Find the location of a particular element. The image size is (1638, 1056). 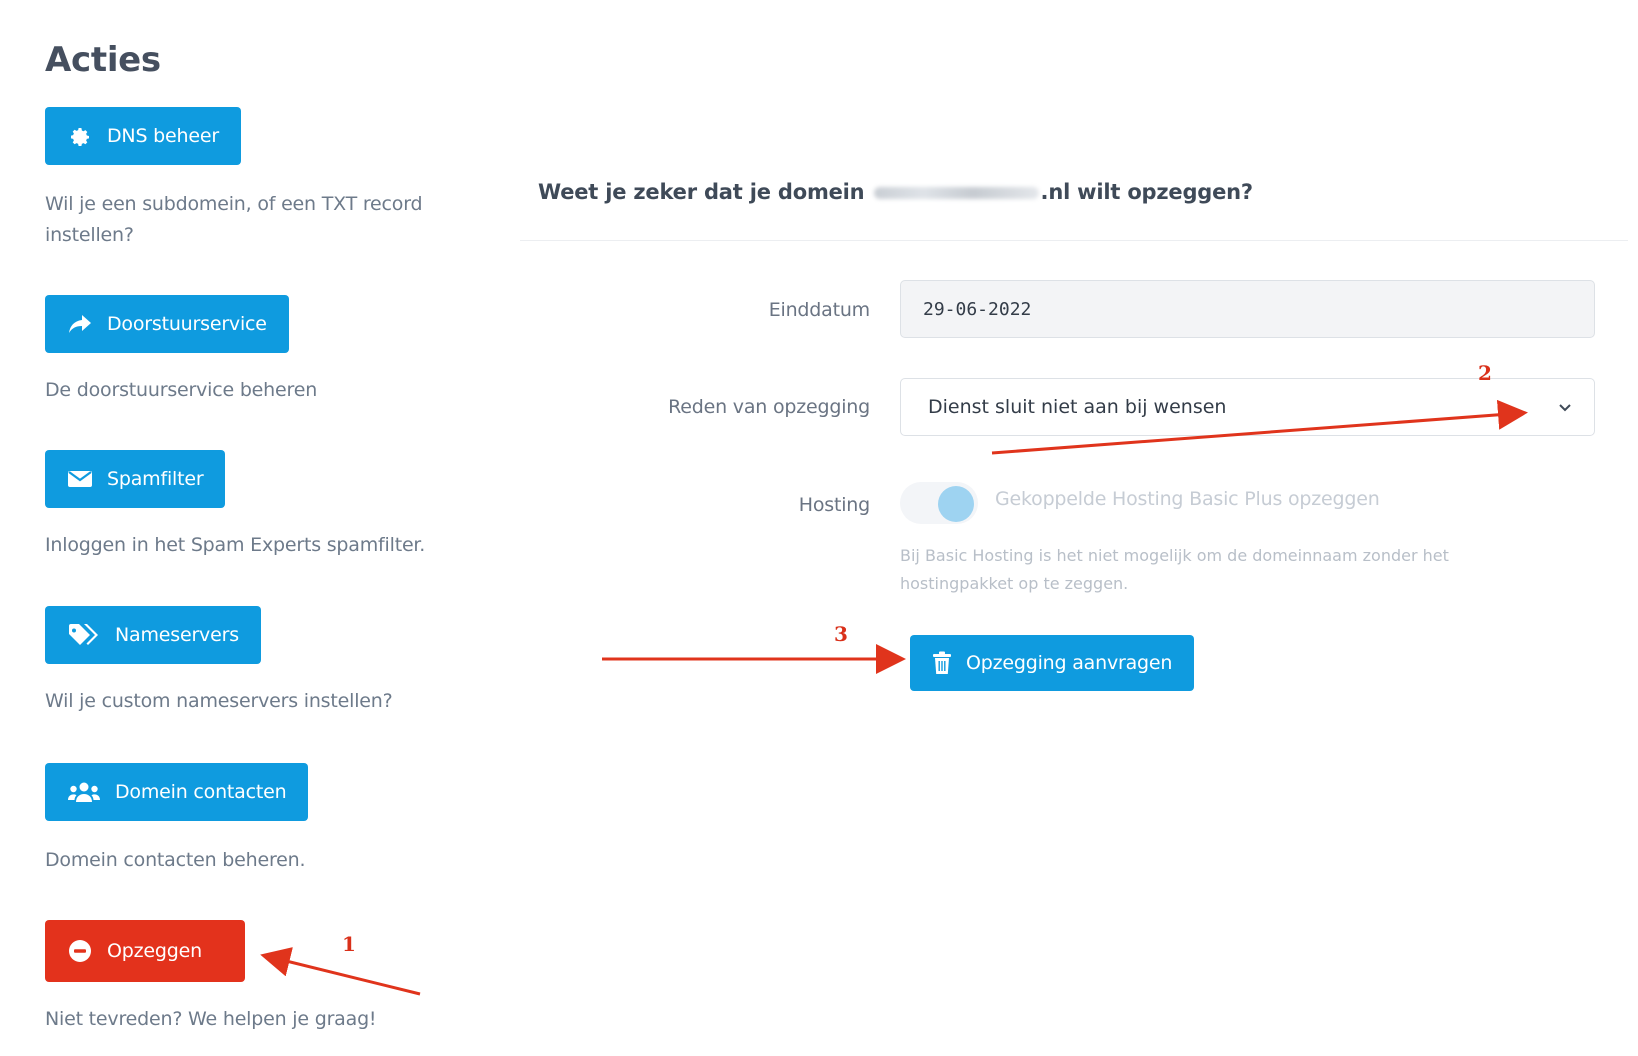

annotation-step-2: 2 is located at coordinates (1485, 373).